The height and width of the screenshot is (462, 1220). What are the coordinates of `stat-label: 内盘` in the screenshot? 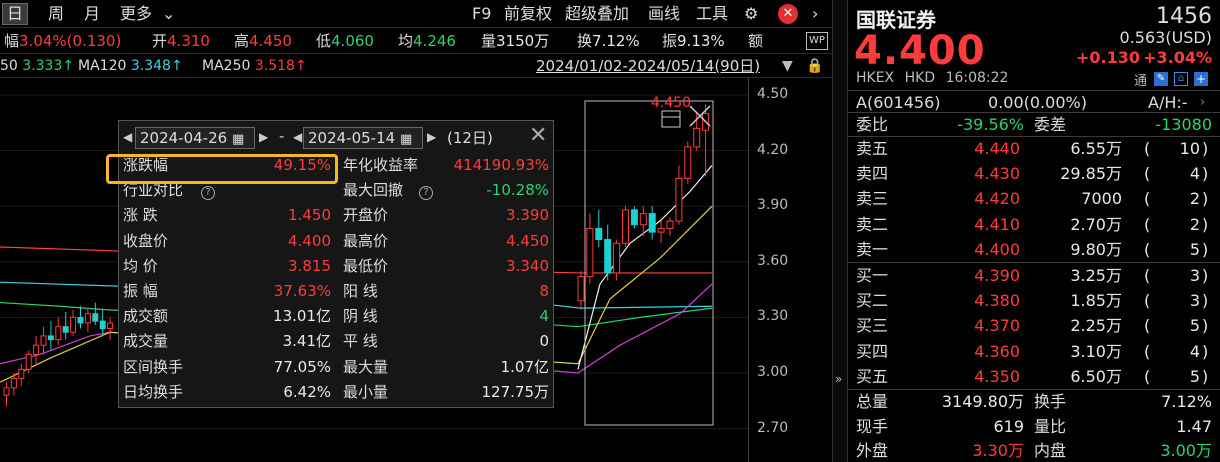 It's located at (1050, 450).